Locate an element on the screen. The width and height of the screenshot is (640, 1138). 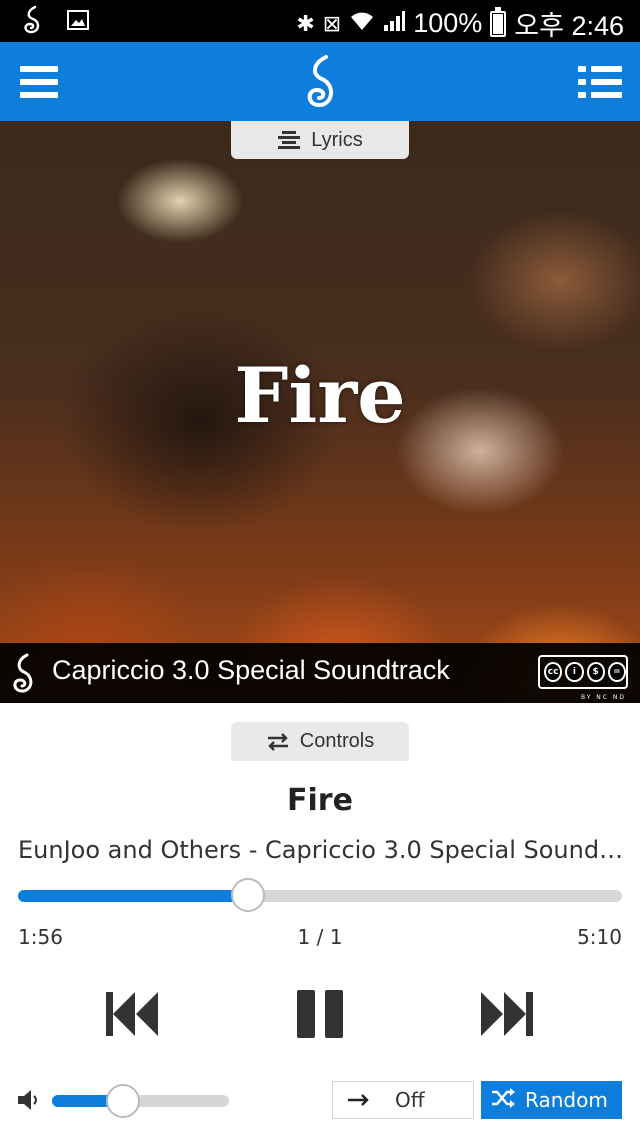
shuffle-icon is located at coordinates (504, 1100).